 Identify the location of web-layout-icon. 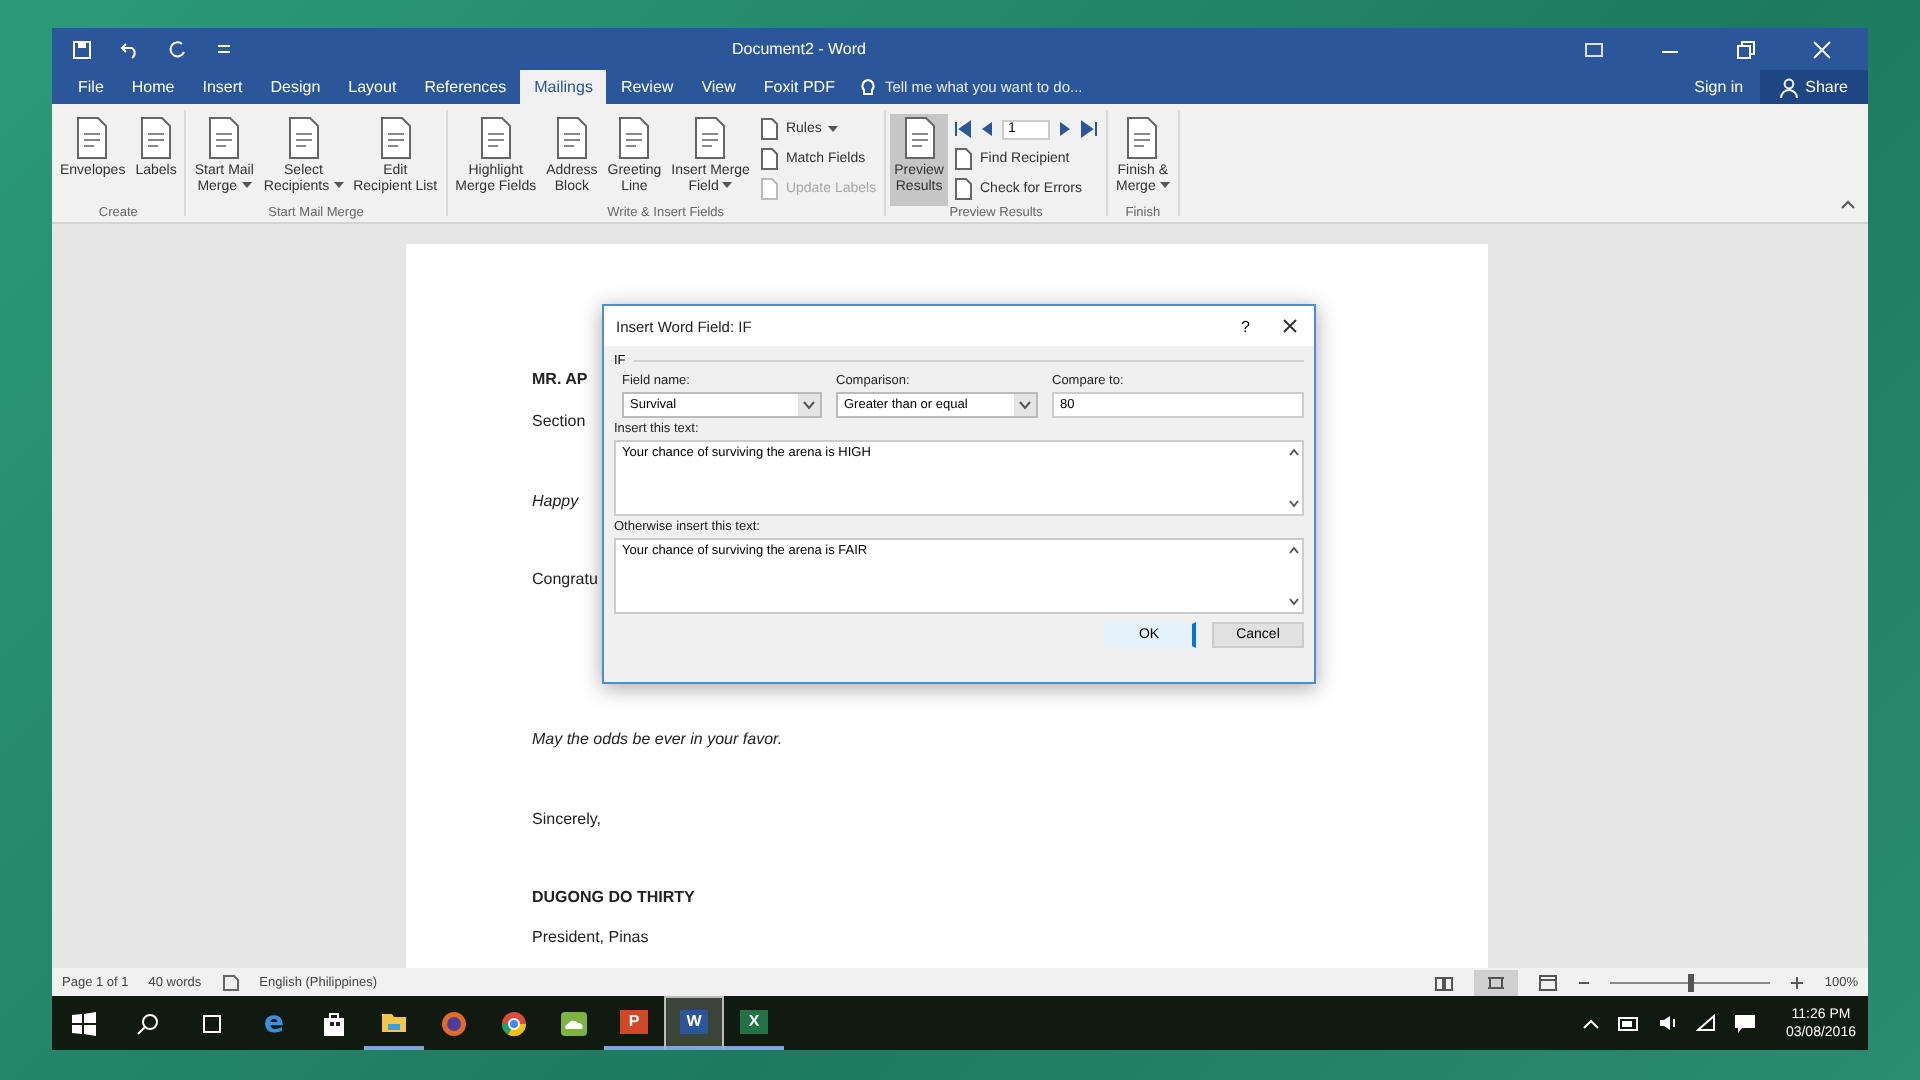
(1548, 982).